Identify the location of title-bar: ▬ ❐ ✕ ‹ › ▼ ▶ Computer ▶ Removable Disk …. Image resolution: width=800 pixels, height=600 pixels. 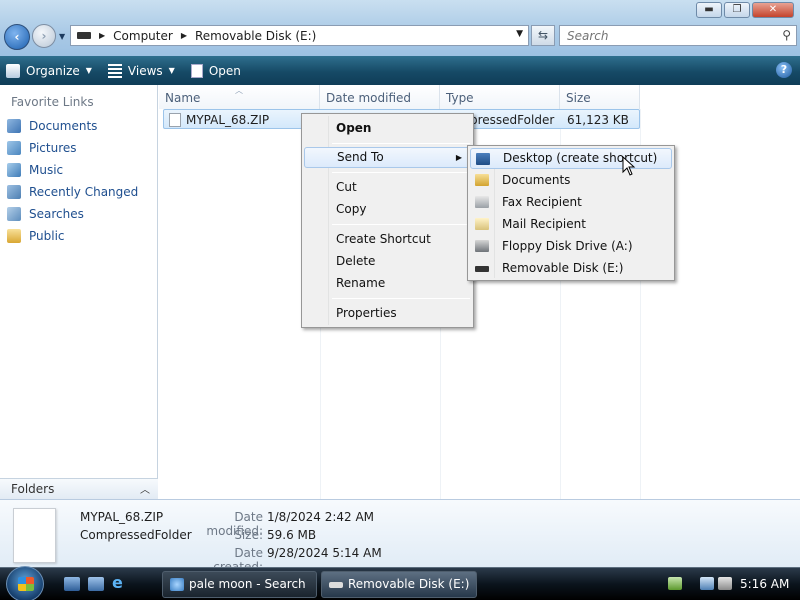
(400, 28).